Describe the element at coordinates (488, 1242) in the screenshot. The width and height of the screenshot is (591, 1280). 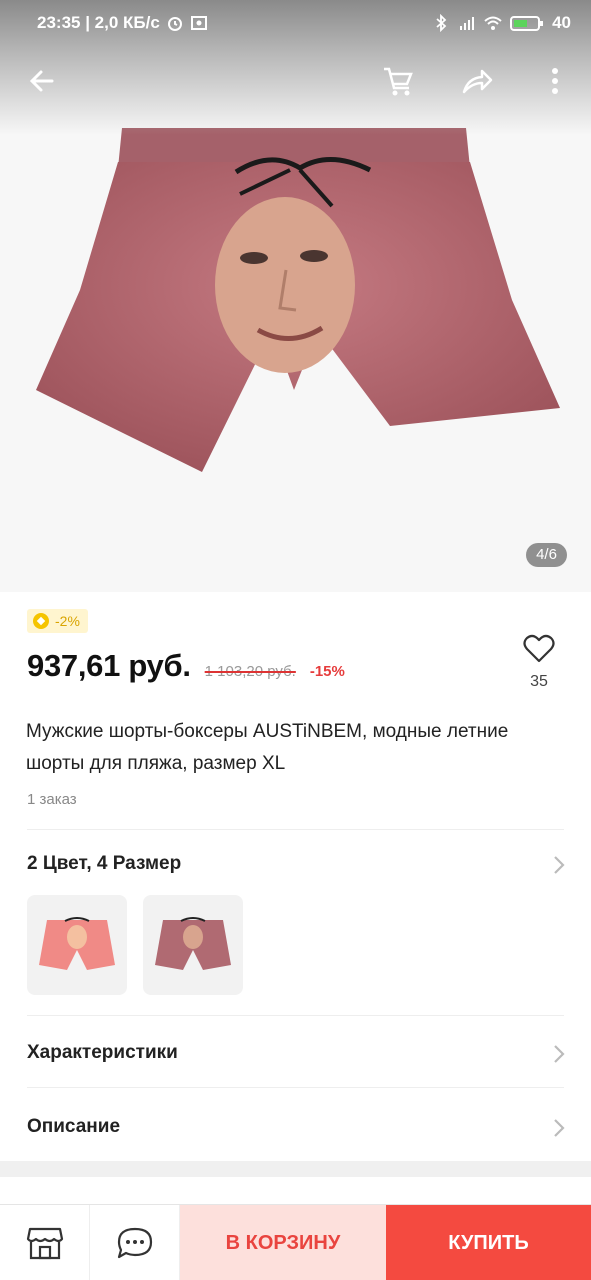
I see `buy-now-button: КУПИТЬ` at that location.